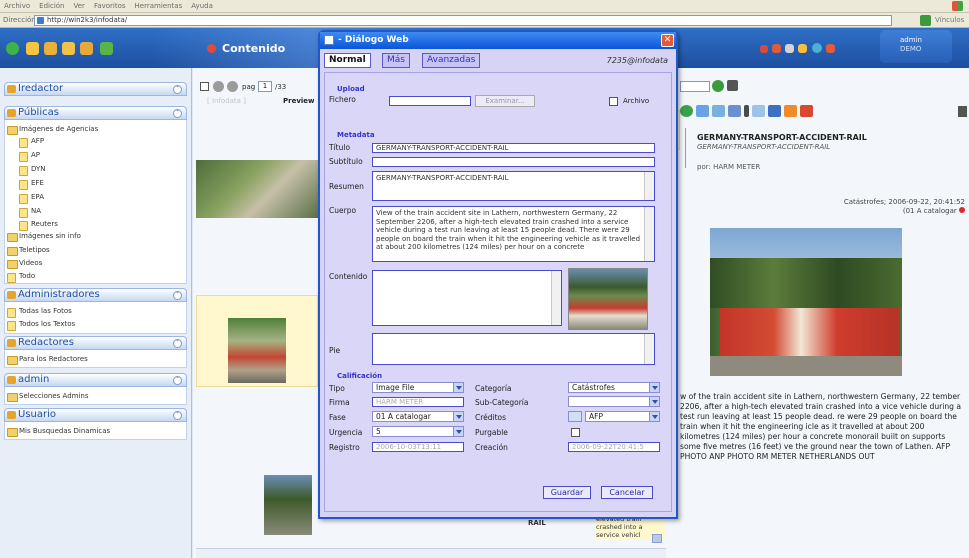 The width and height of the screenshot is (969, 558). What do you see at coordinates (513, 162) in the screenshot?
I see `subtitulo-input` at bounding box center [513, 162].